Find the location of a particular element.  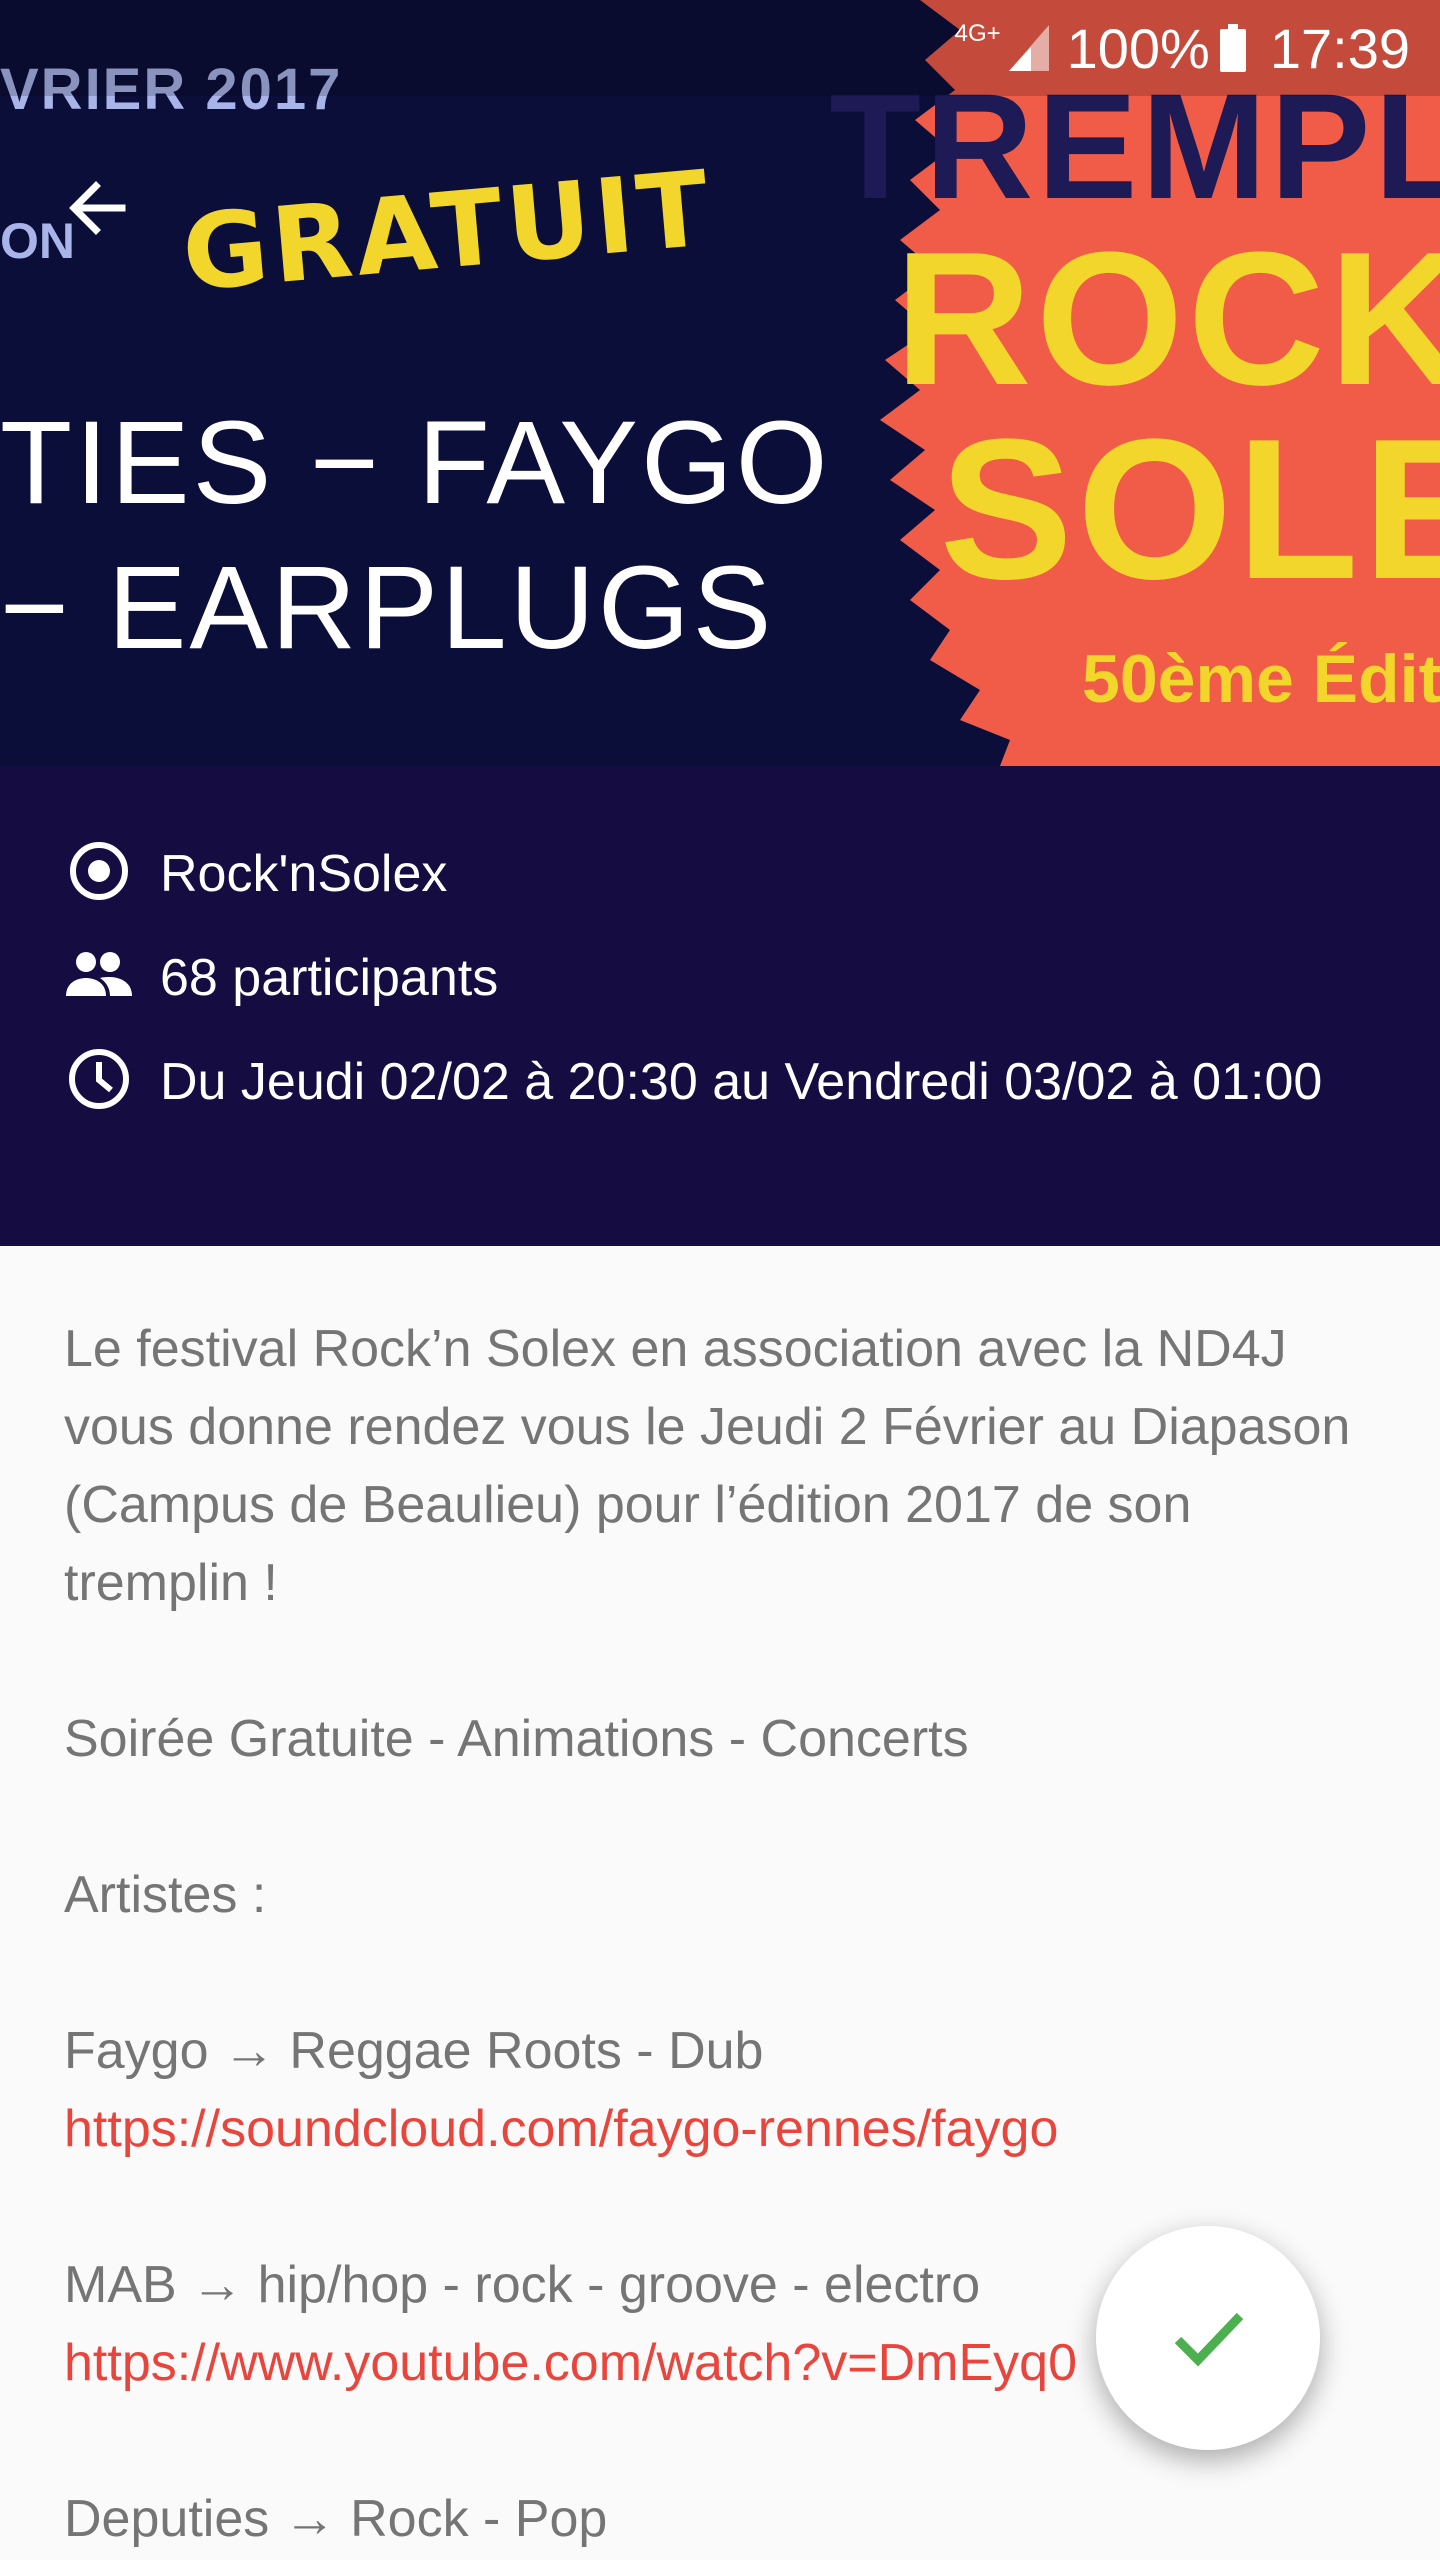

poster-solex-text: SOLE is located at coordinates (1189, 509).